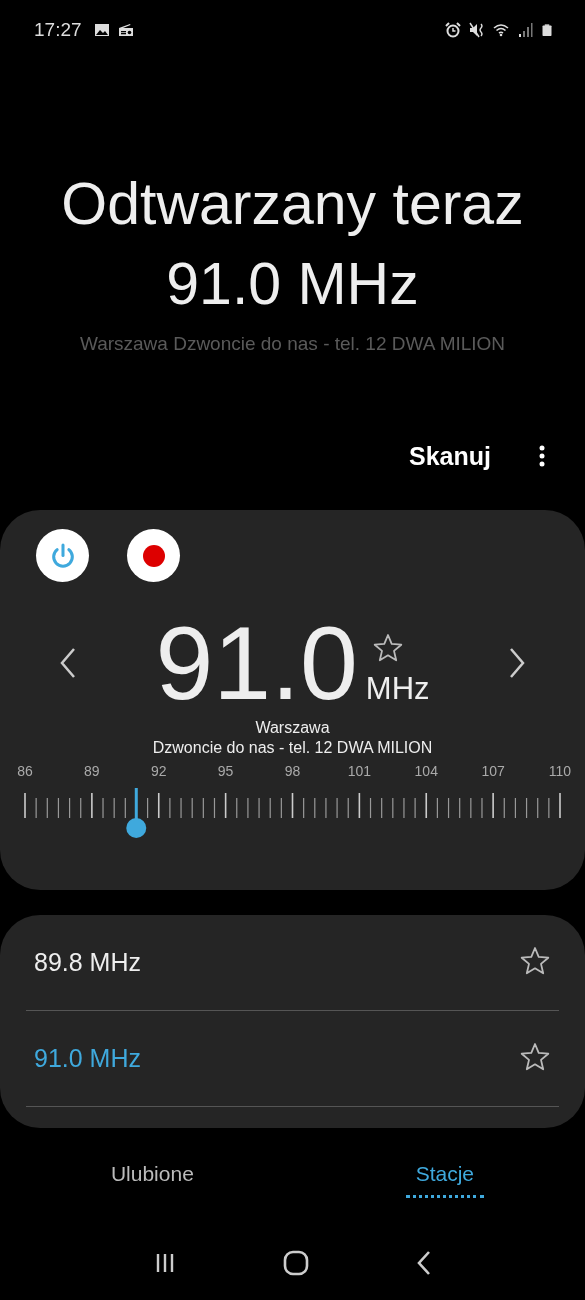  I want to click on scale-label: 89, so click(92, 771).